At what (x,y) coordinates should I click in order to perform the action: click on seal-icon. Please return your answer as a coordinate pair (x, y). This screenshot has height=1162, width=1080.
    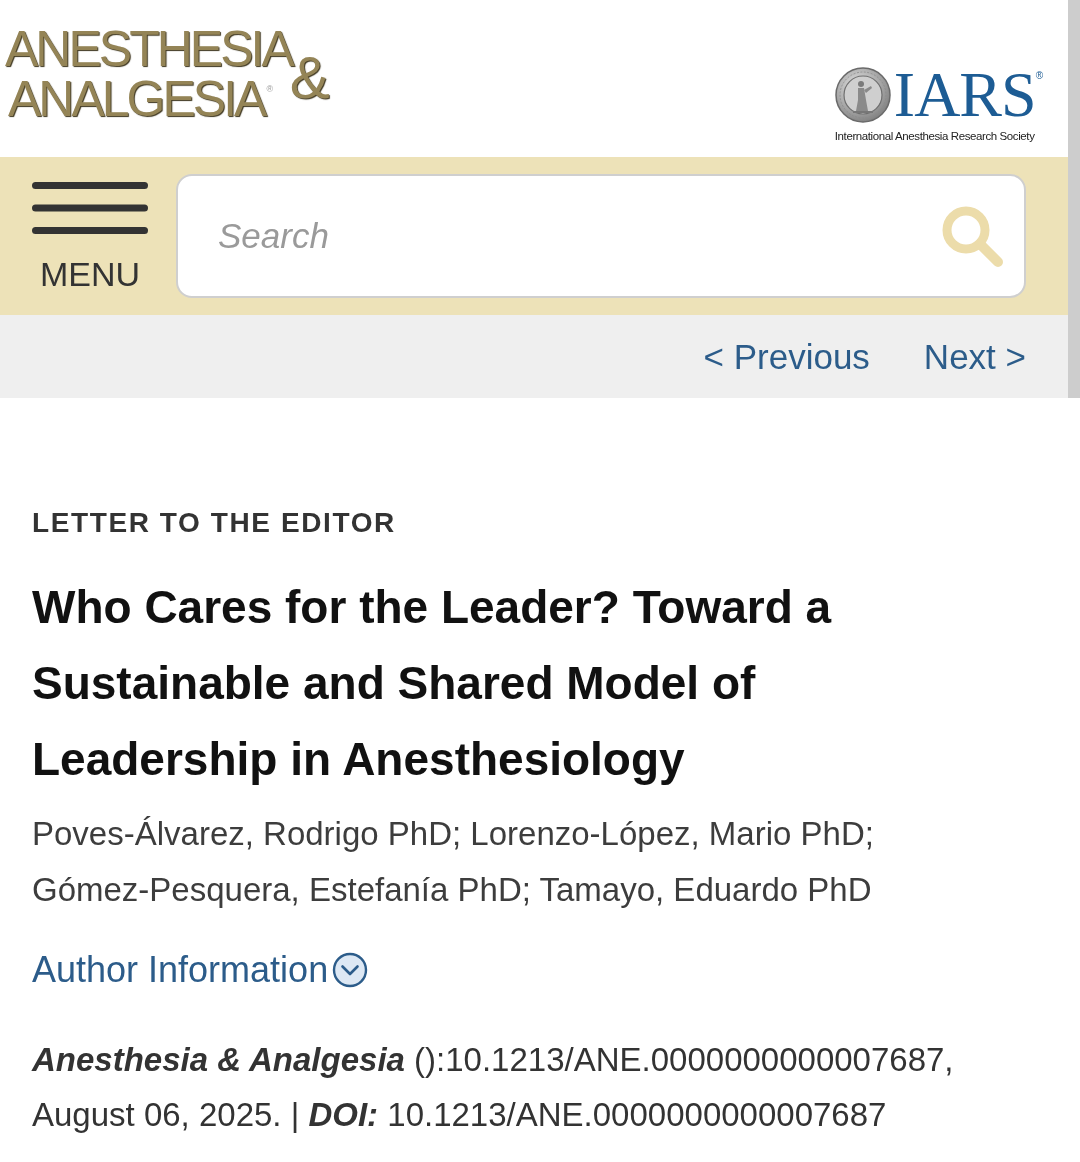
    Looking at the image, I should click on (862, 95).